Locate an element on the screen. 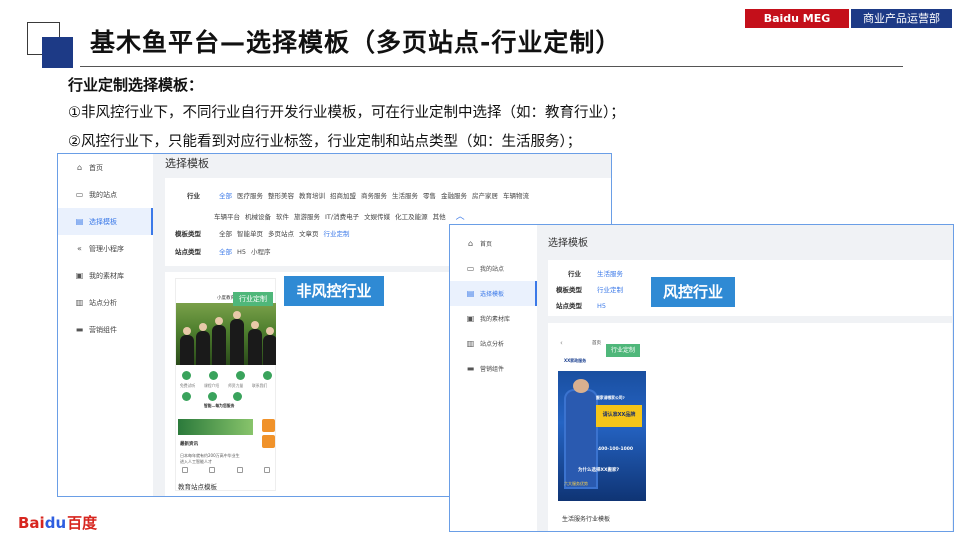  site-type-option: 小程序 is located at coordinates (261, 252).